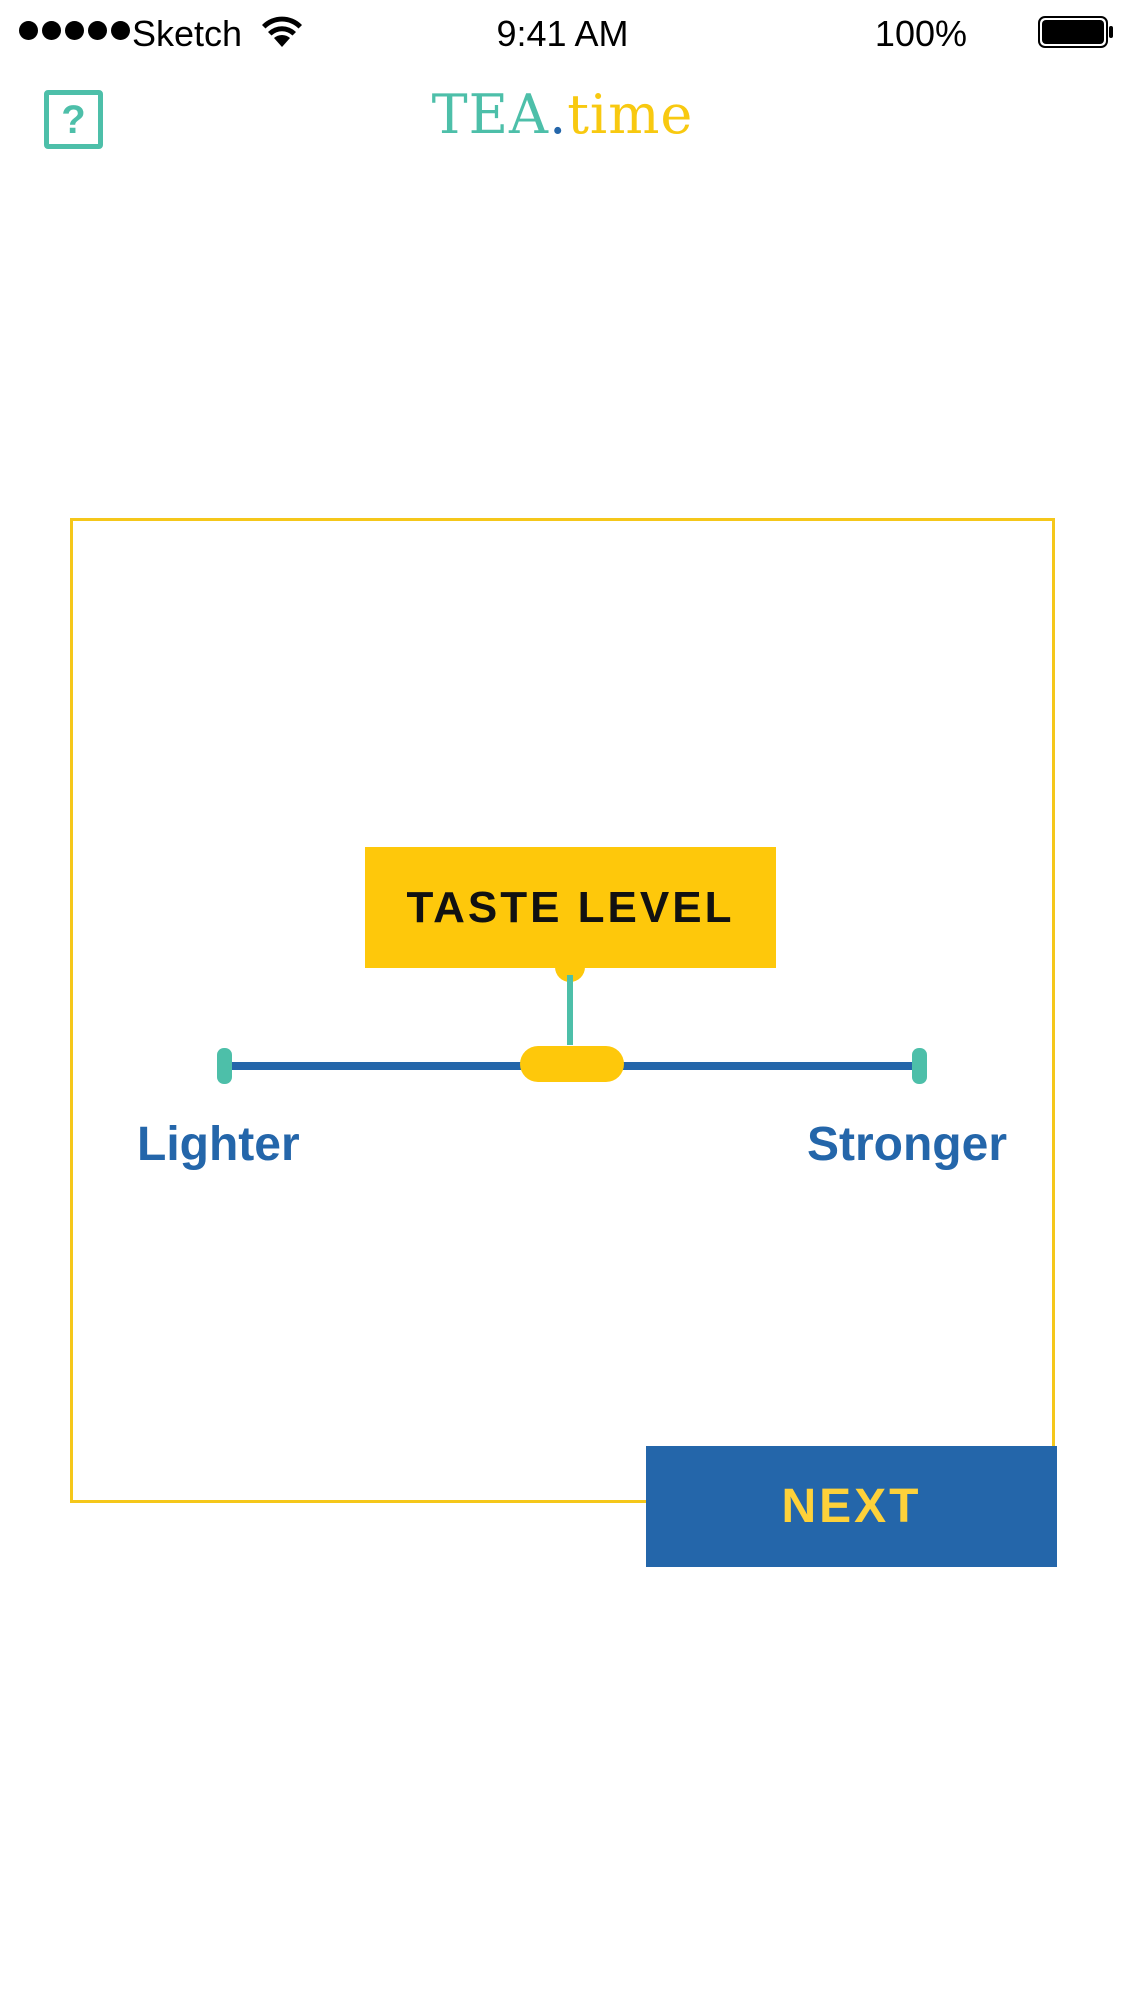 The image size is (1125, 2001). What do you see at coordinates (570, 1010) in the screenshot?
I see `label-connector-stem` at bounding box center [570, 1010].